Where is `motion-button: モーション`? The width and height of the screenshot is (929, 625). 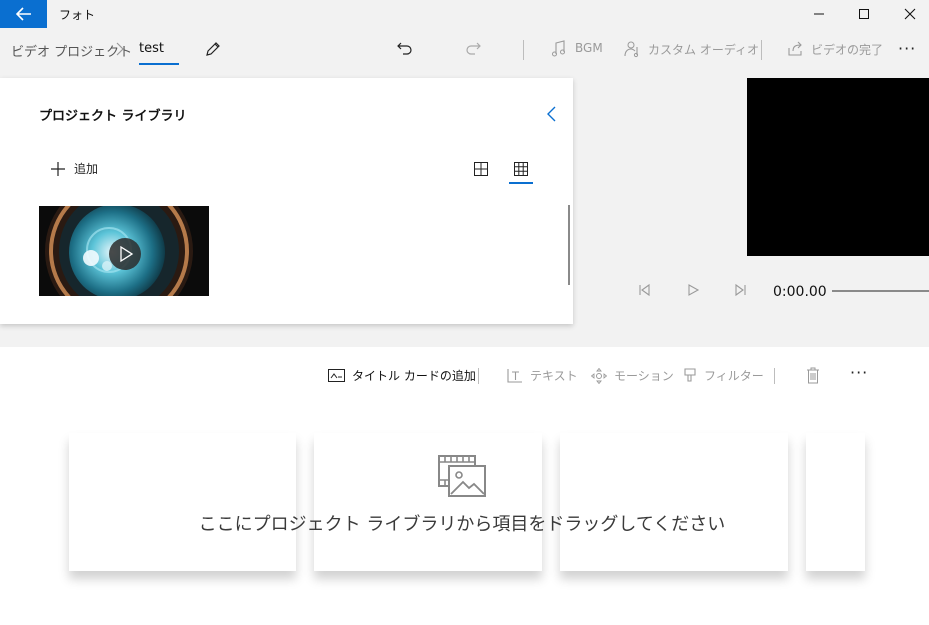 motion-button: モーション is located at coordinates (632, 375).